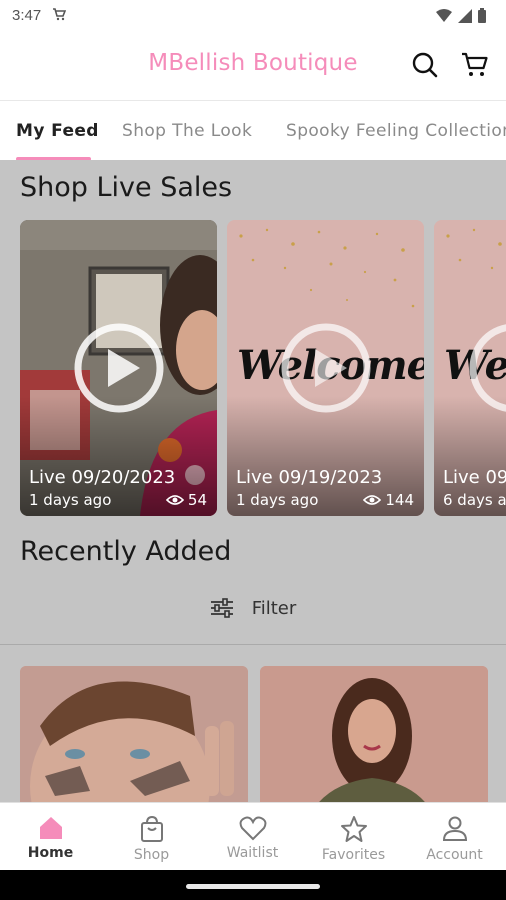 The height and width of the screenshot is (900, 506). Describe the element at coordinates (444, 15) in the screenshot. I see `wifi-icon` at that location.